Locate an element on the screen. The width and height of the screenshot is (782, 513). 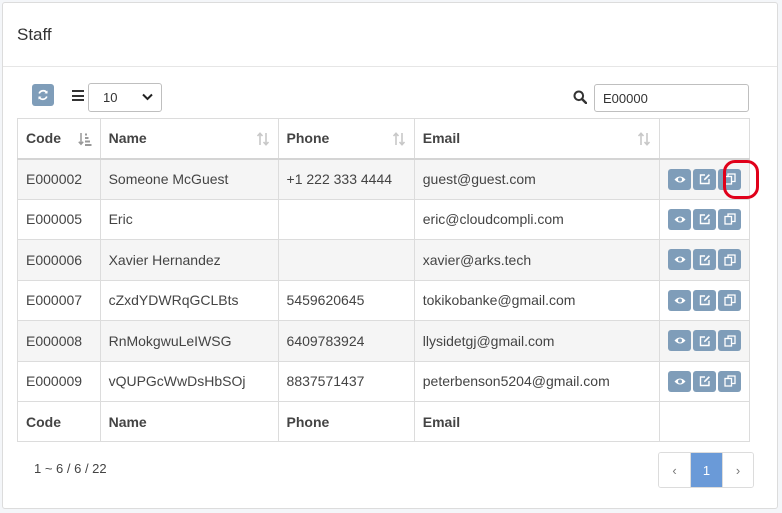
cell-code: E000007 is located at coordinates (59, 300).